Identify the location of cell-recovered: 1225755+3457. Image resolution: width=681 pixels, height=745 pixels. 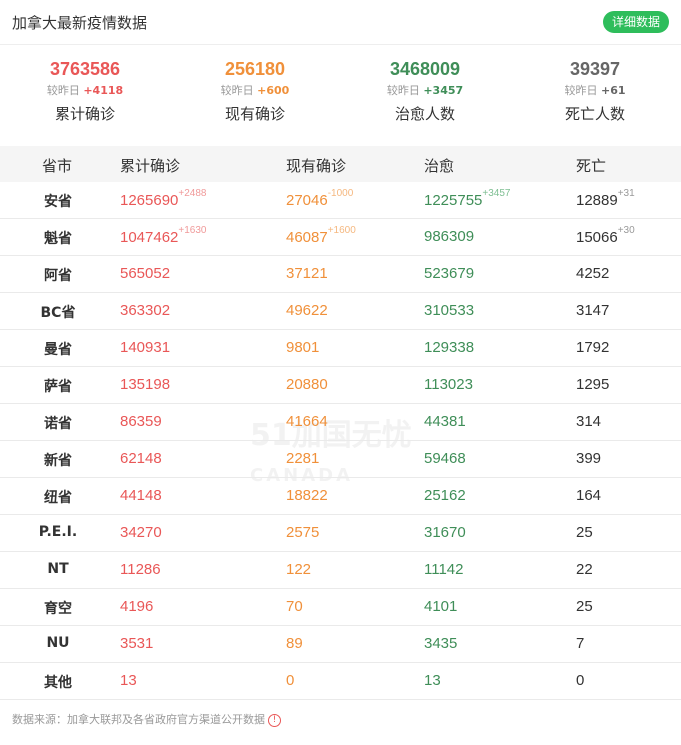
(467, 198).